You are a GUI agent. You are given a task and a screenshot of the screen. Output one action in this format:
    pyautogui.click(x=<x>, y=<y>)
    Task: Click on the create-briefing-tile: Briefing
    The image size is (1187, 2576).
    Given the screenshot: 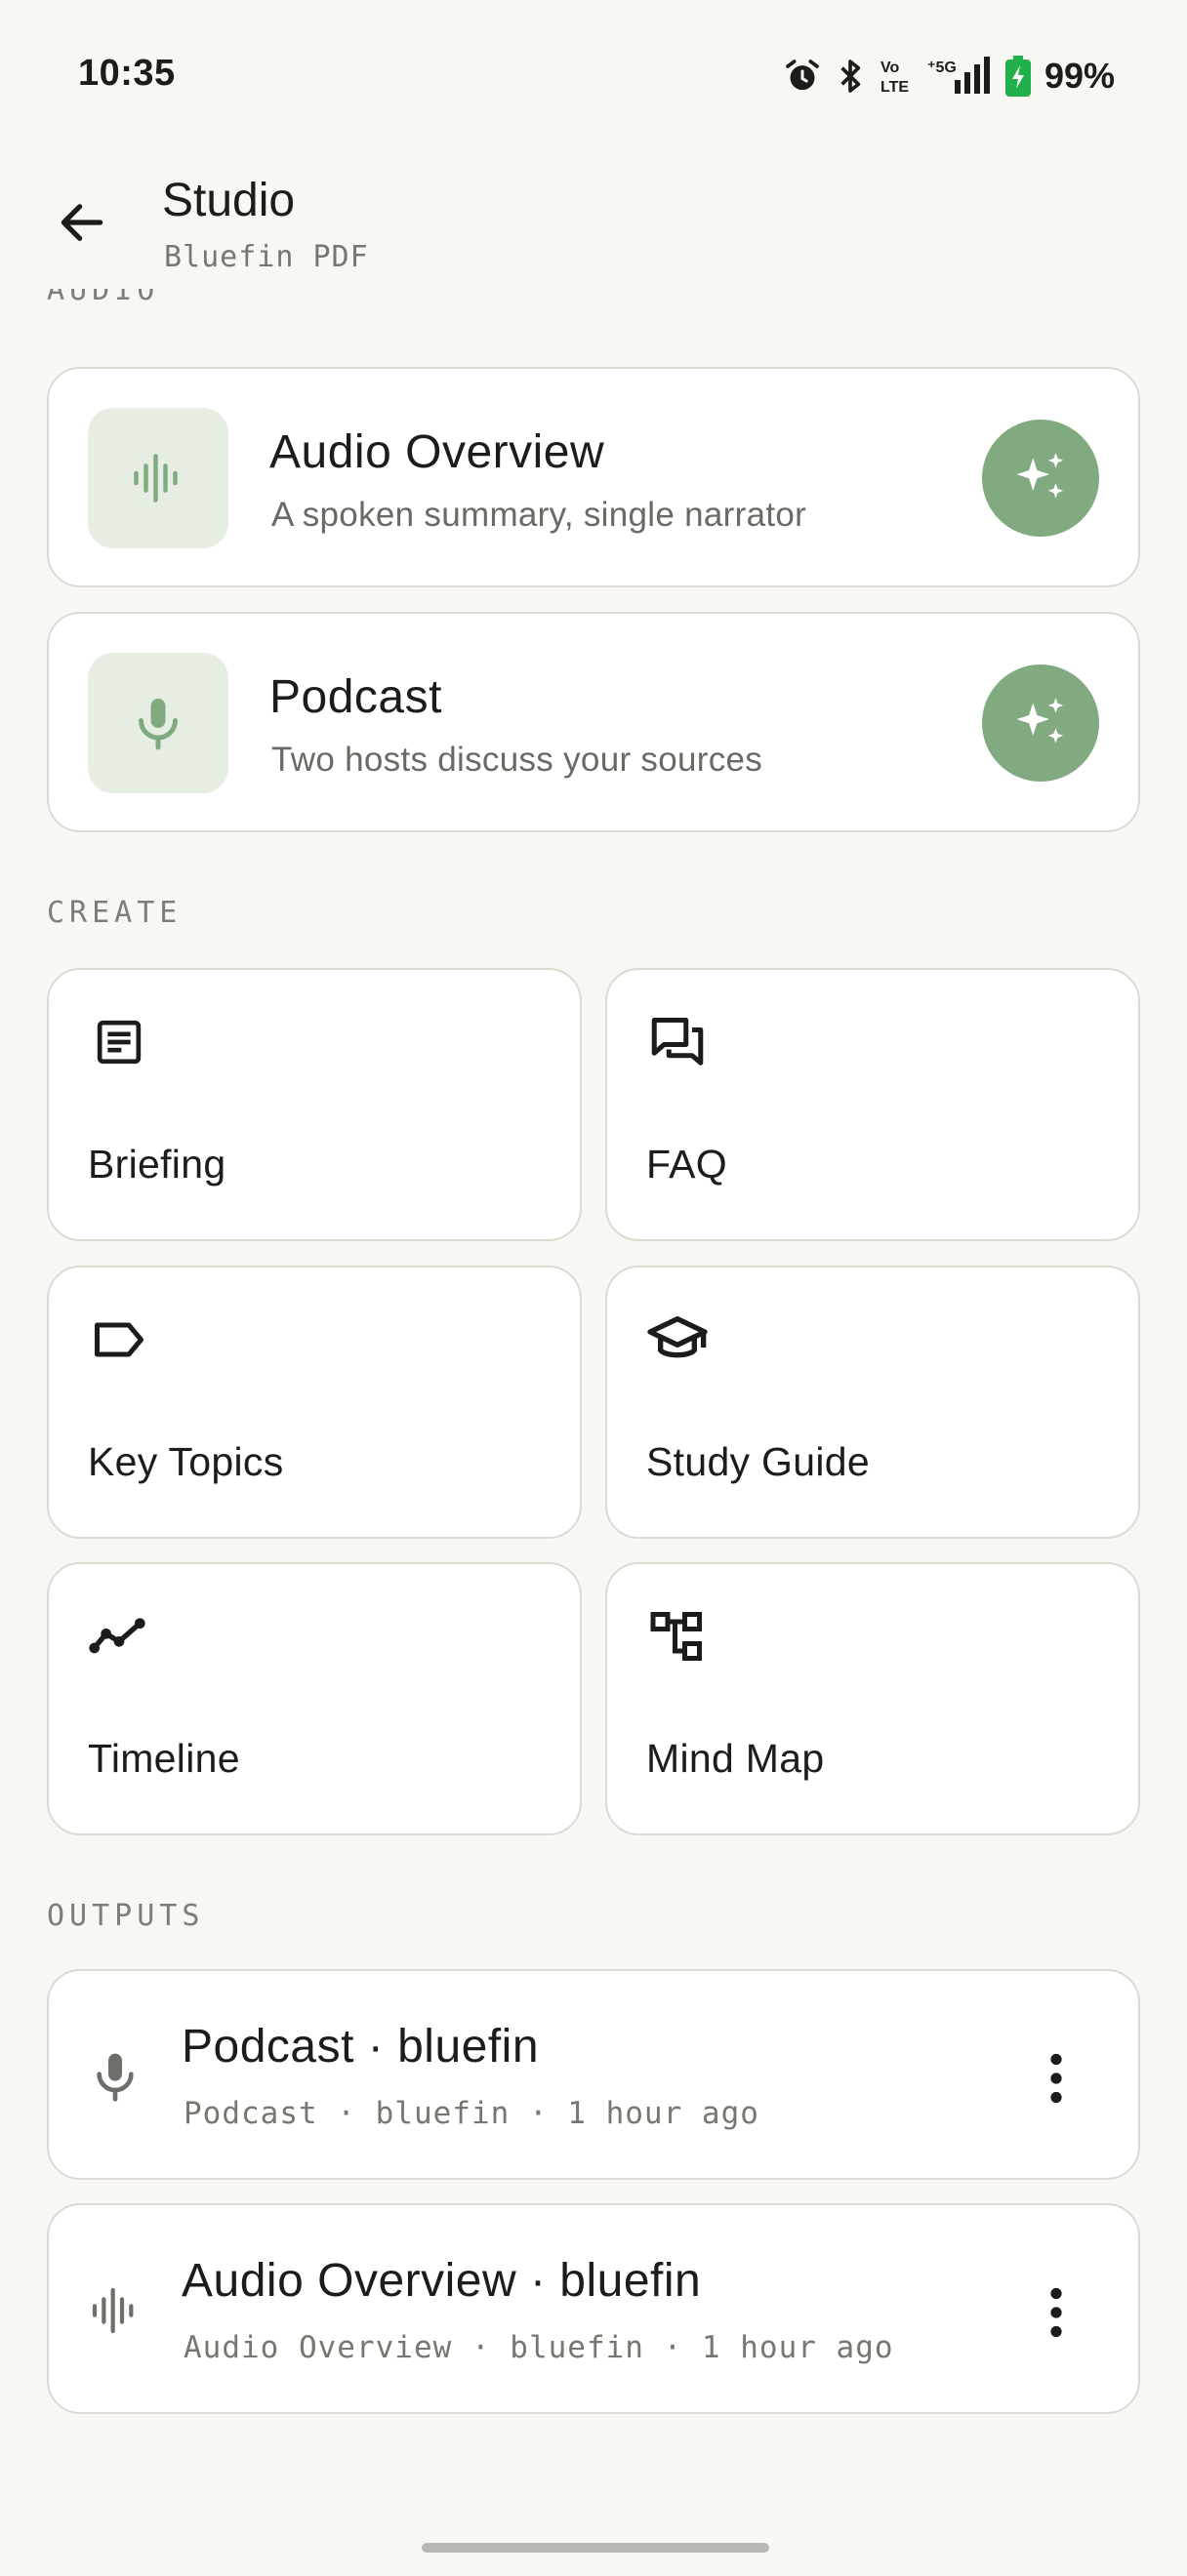 What is the action you would take?
    pyautogui.click(x=314, y=1104)
    